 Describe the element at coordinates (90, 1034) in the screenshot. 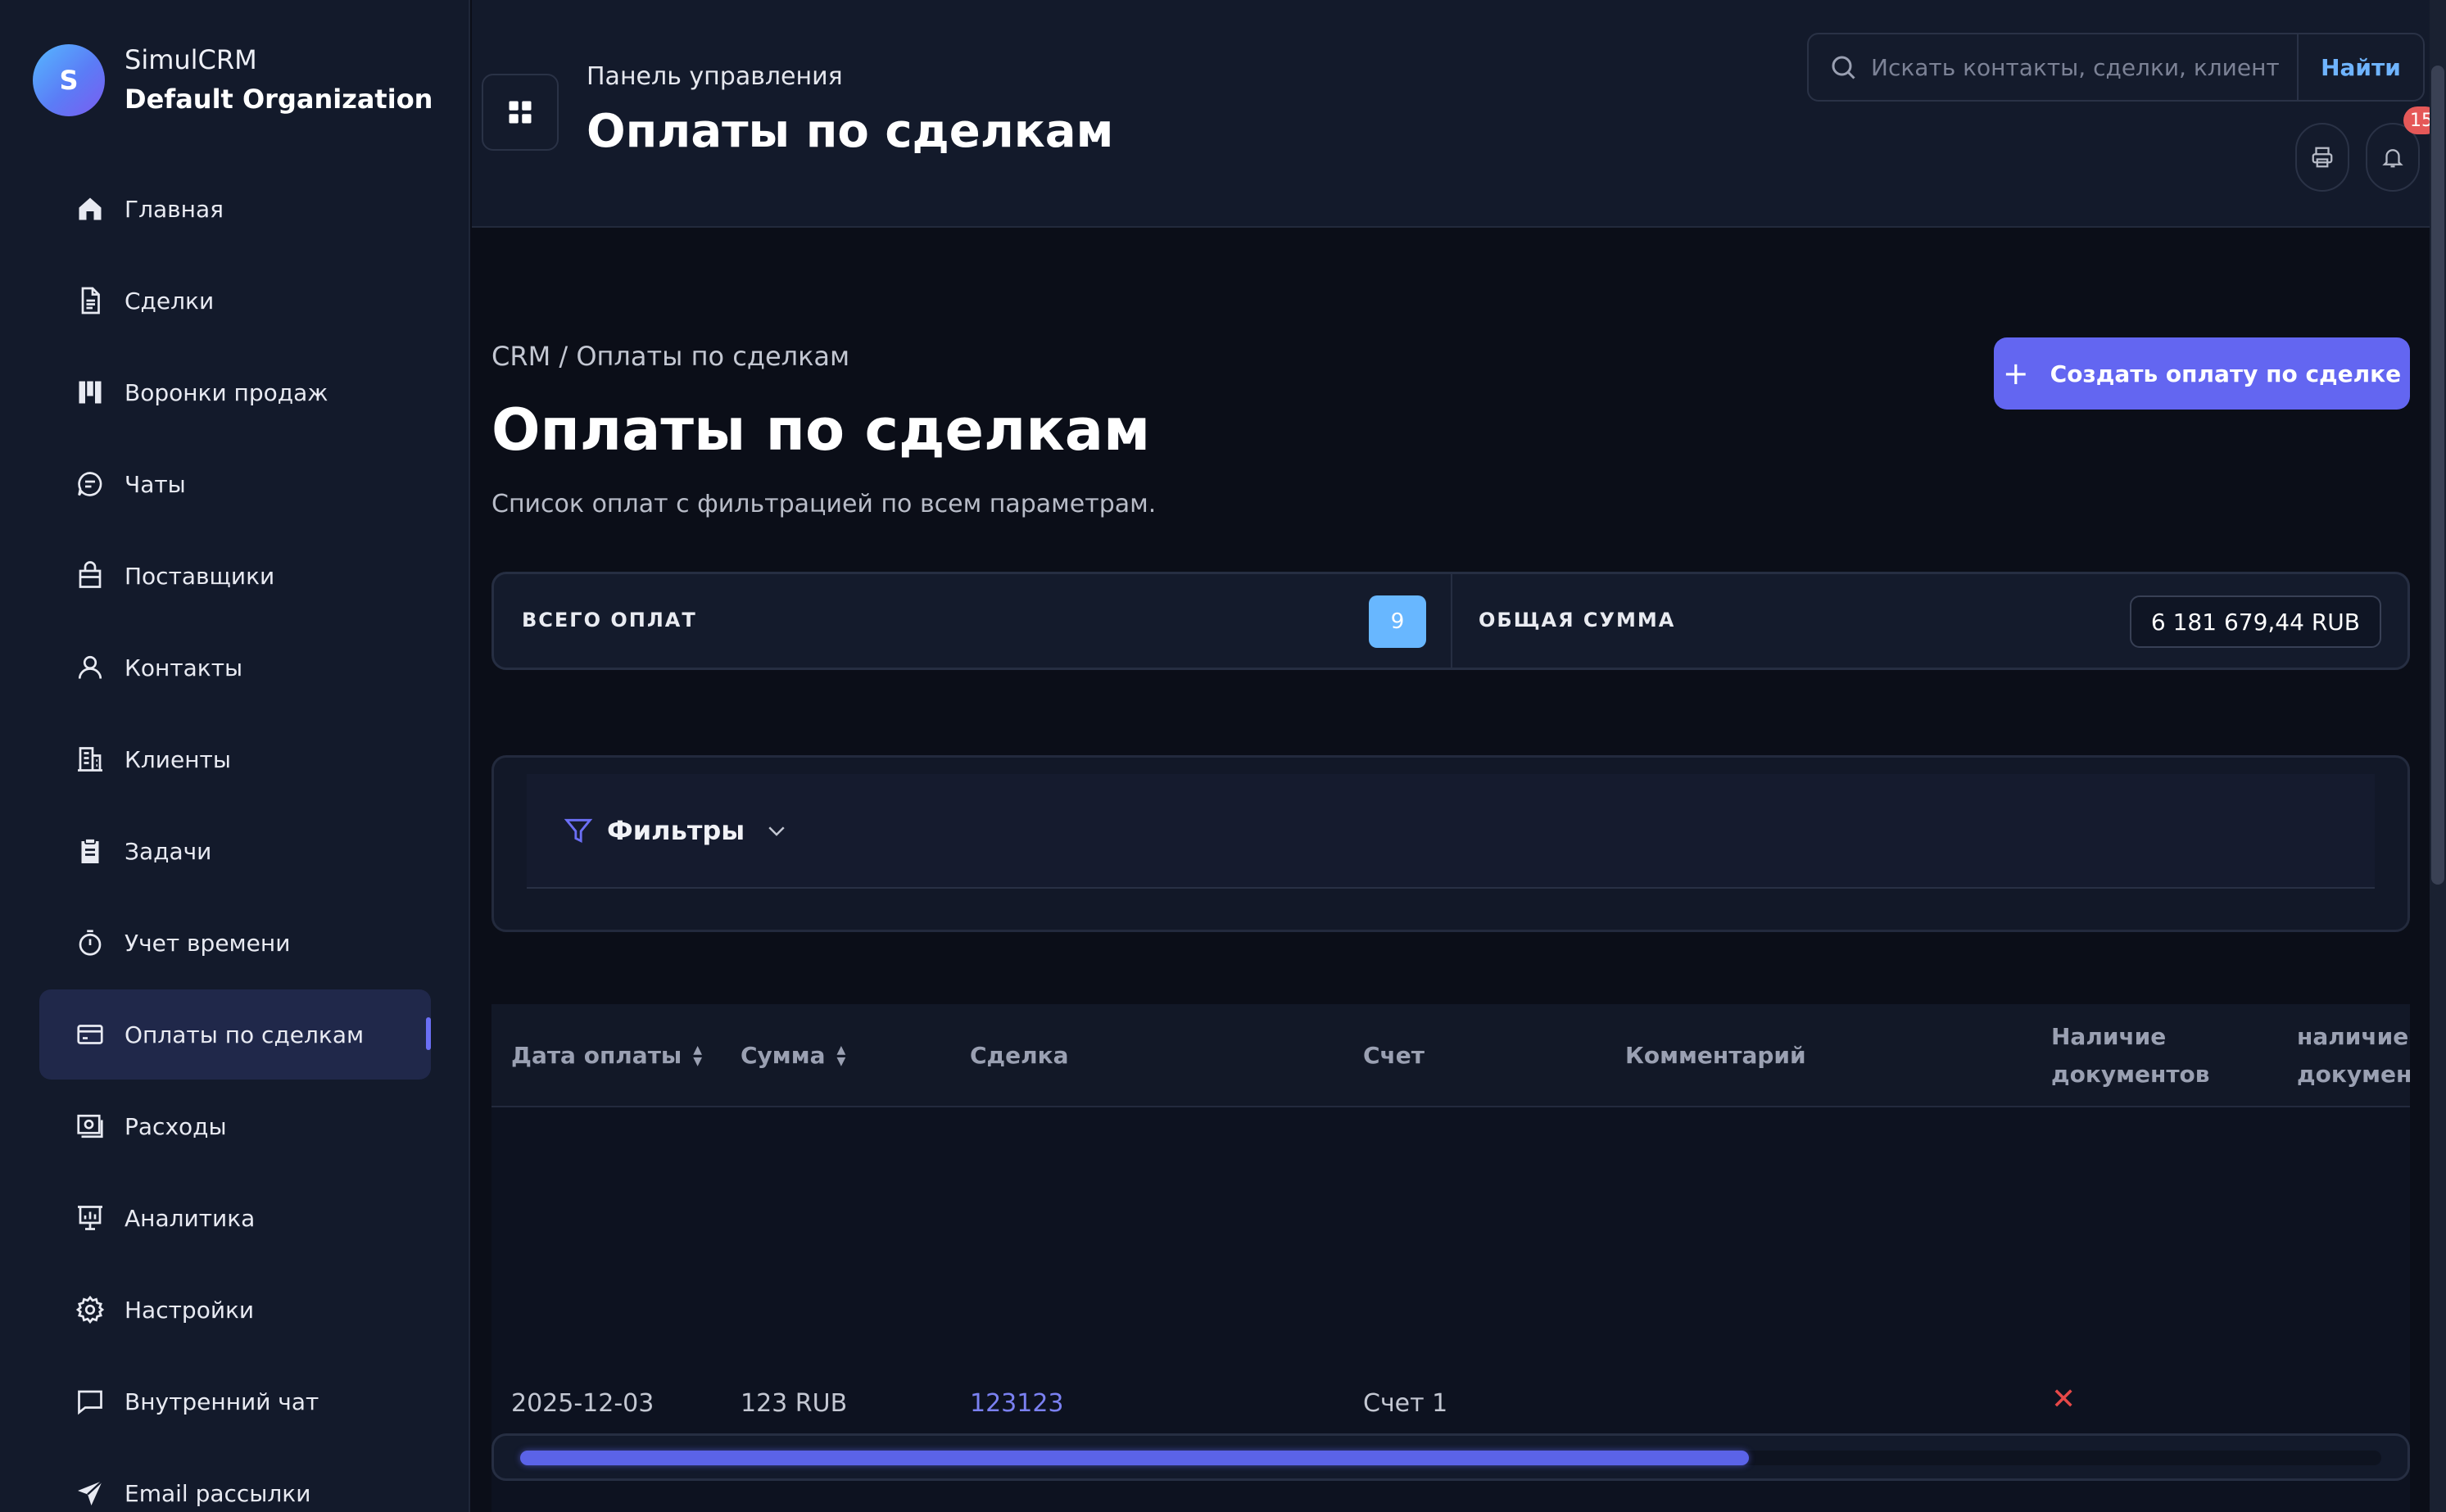

I see `credit-card-icon` at that location.